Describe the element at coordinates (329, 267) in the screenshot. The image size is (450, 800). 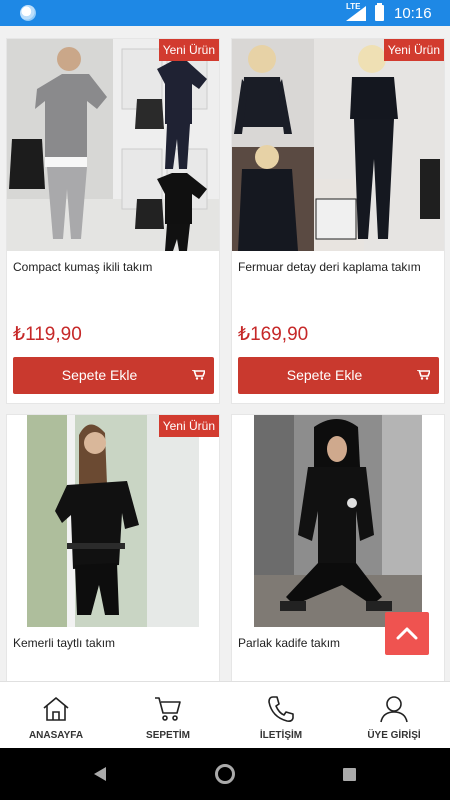
I see `product-name: Fermuar detay deri kaplama takım` at that location.